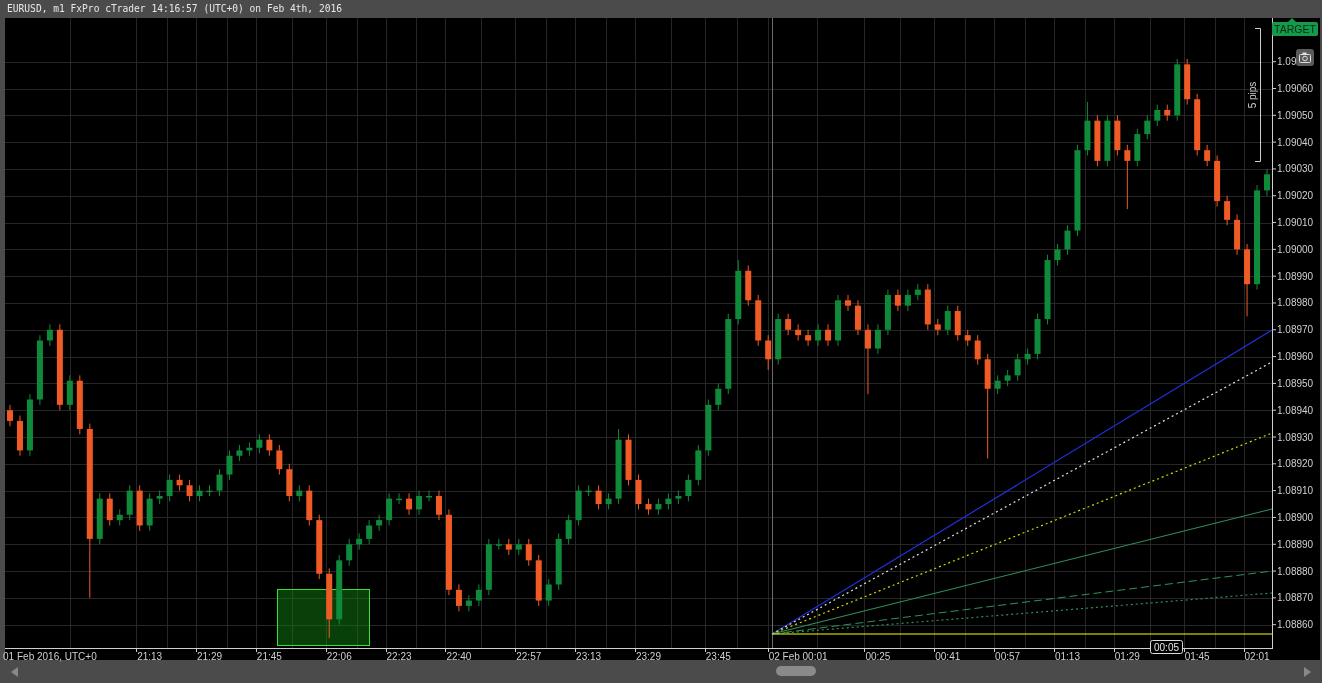 This screenshot has height=683, width=1322. What do you see at coordinates (1295, 464) in the screenshot?
I see `price-label: 1.08920` at bounding box center [1295, 464].